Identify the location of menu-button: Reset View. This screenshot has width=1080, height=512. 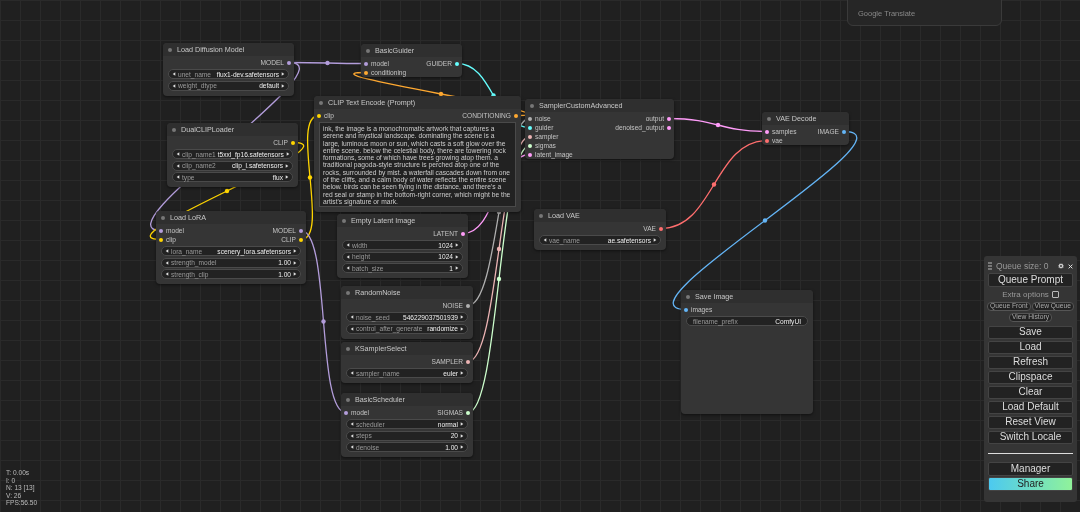
(1030, 422).